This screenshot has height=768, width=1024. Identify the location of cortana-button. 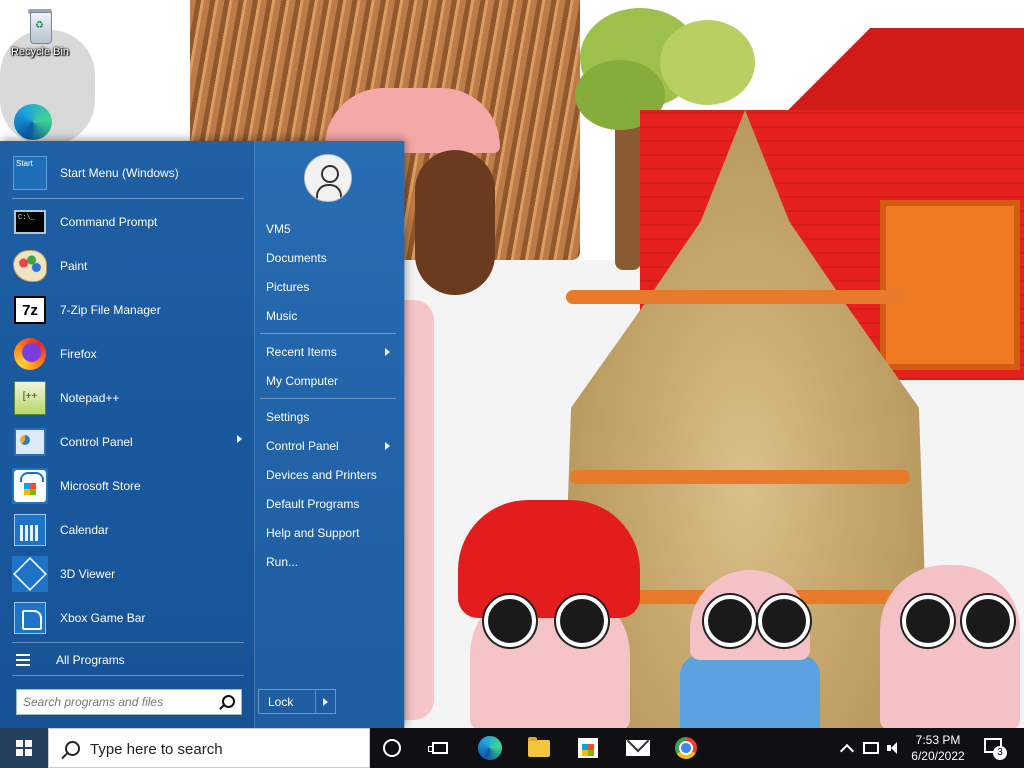
(392, 748).